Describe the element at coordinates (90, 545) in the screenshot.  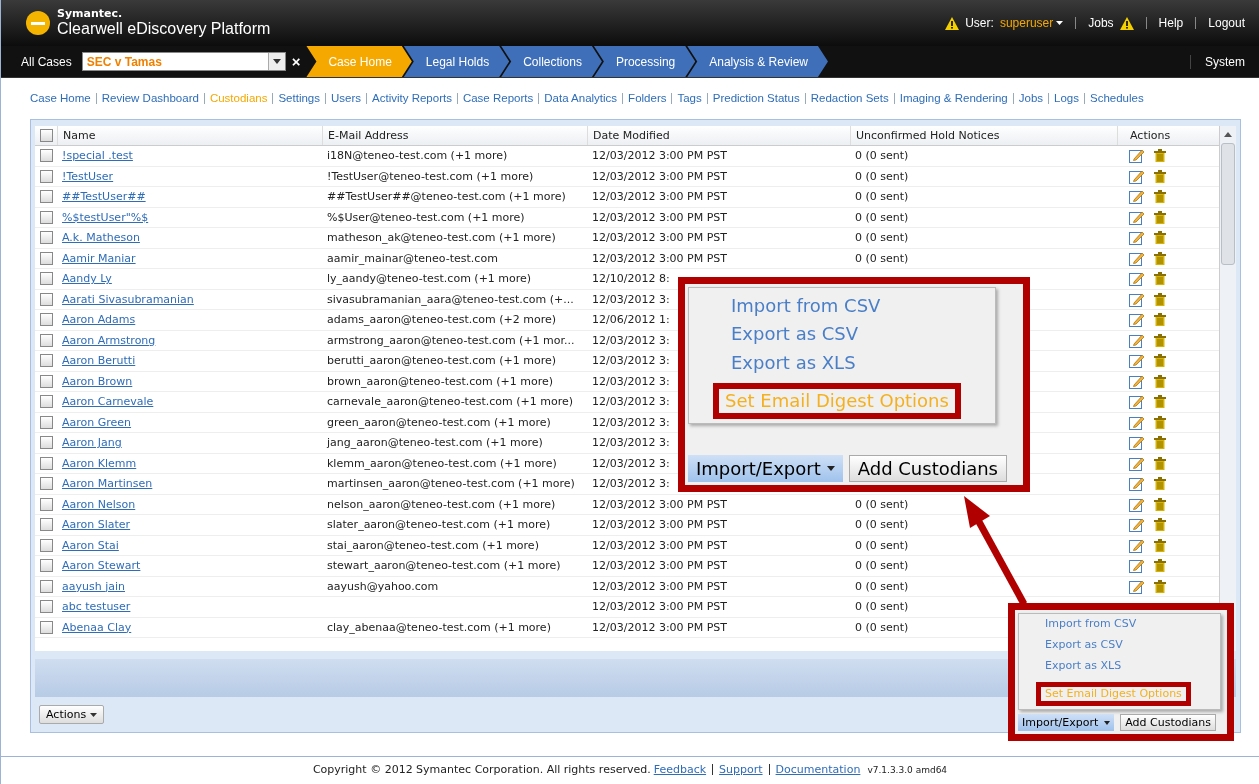
I see `custodian-link: Aaron Stai` at that location.